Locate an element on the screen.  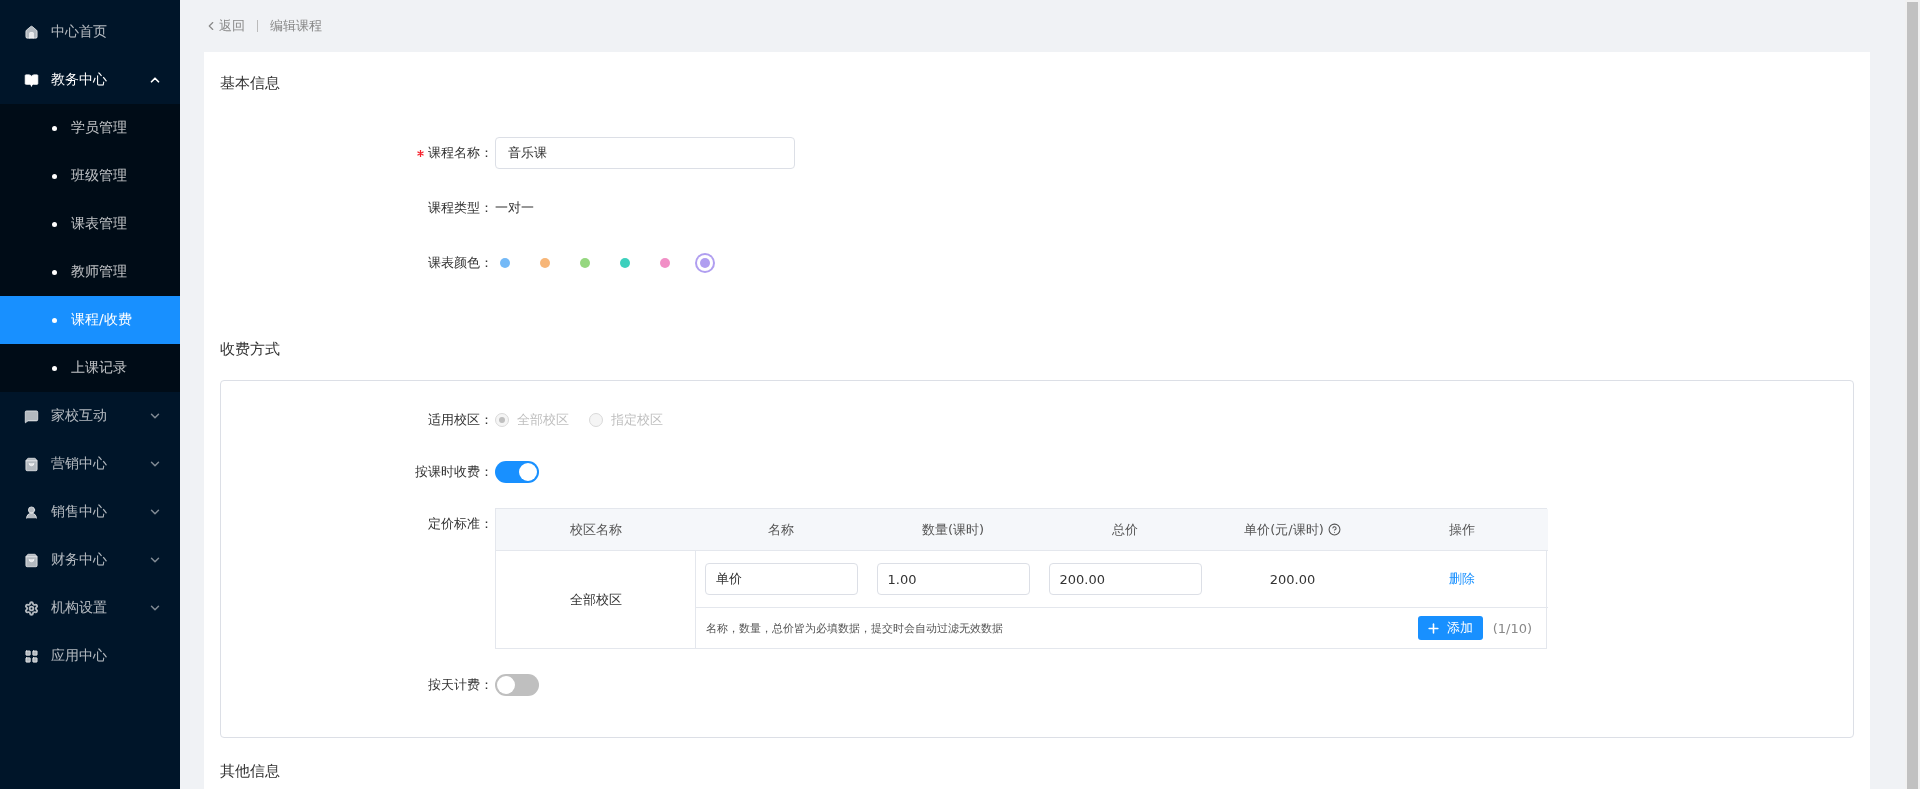
radio-label: 全部校区 is located at coordinates (543, 420).